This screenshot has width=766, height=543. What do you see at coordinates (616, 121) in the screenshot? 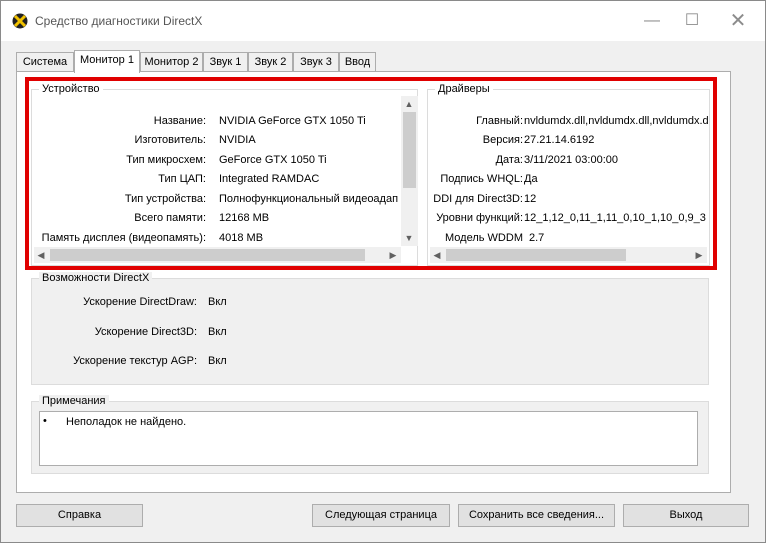
I see `driver-row-value: nvldumdx.dll,nvldumdx.dll,nvldumdx.d` at bounding box center [616, 121].